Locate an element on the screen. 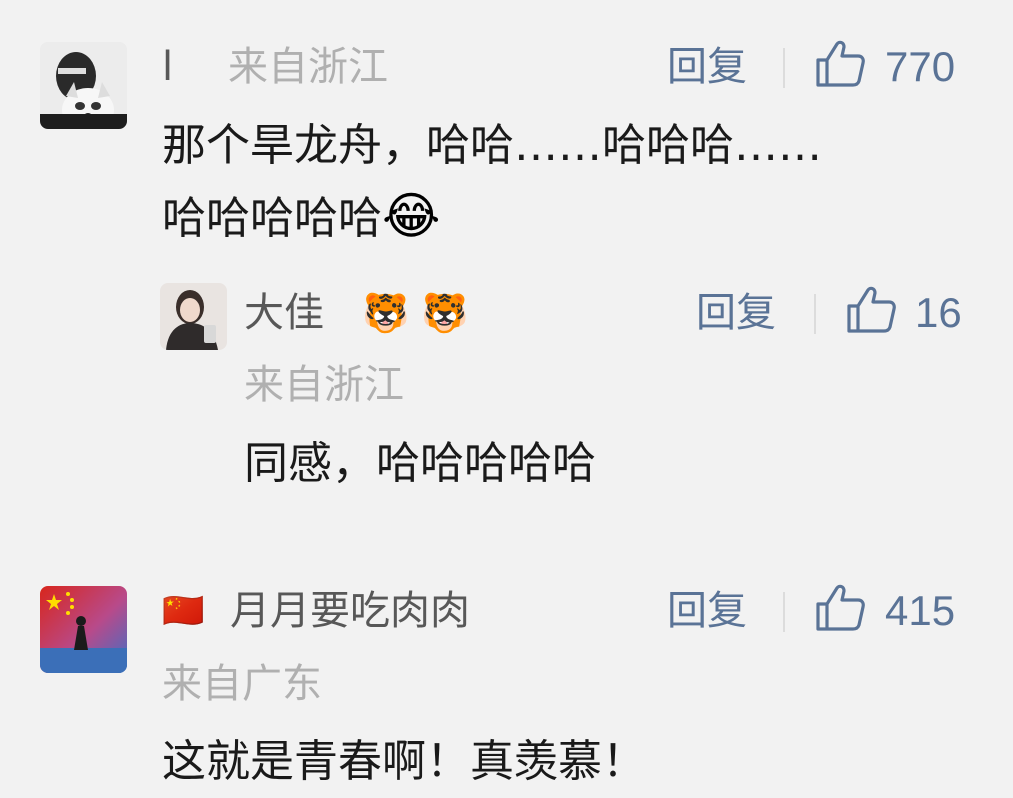 The image size is (1013, 798). location-label: 来自广东 is located at coordinates (242, 684).